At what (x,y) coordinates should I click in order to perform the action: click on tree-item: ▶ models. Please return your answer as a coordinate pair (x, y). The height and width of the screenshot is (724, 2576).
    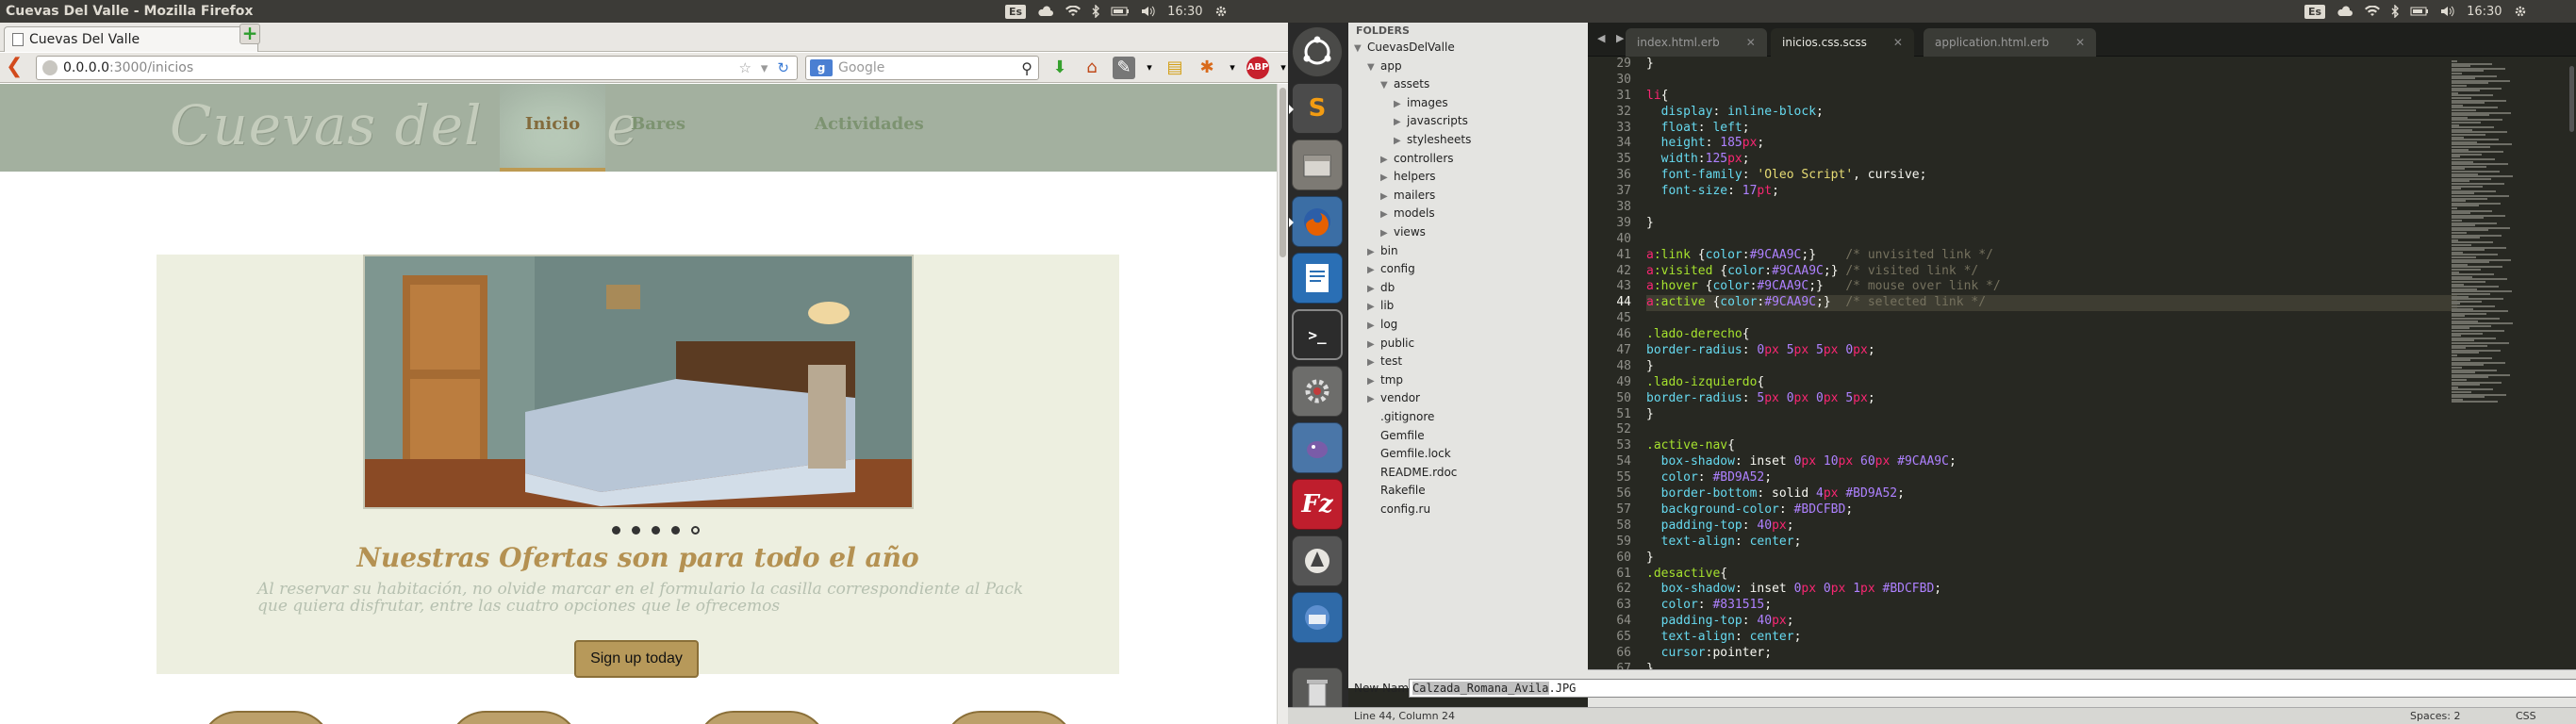
    Looking at the image, I should click on (1407, 213).